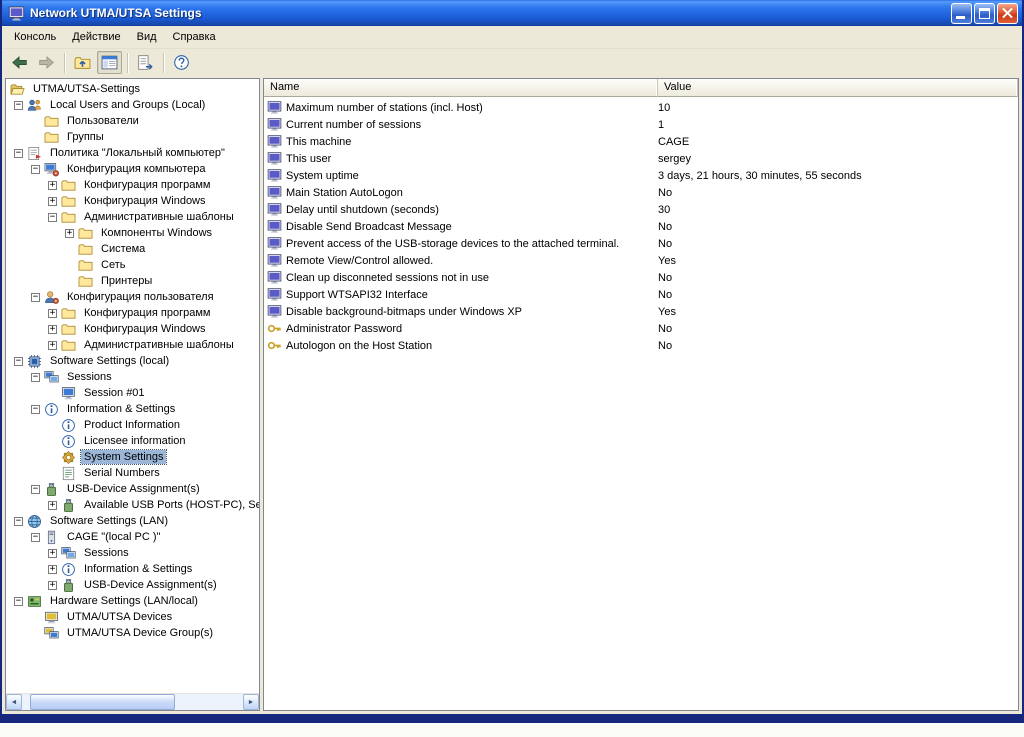  What do you see at coordinates (181, 62) in the screenshot?
I see `help-button` at bounding box center [181, 62].